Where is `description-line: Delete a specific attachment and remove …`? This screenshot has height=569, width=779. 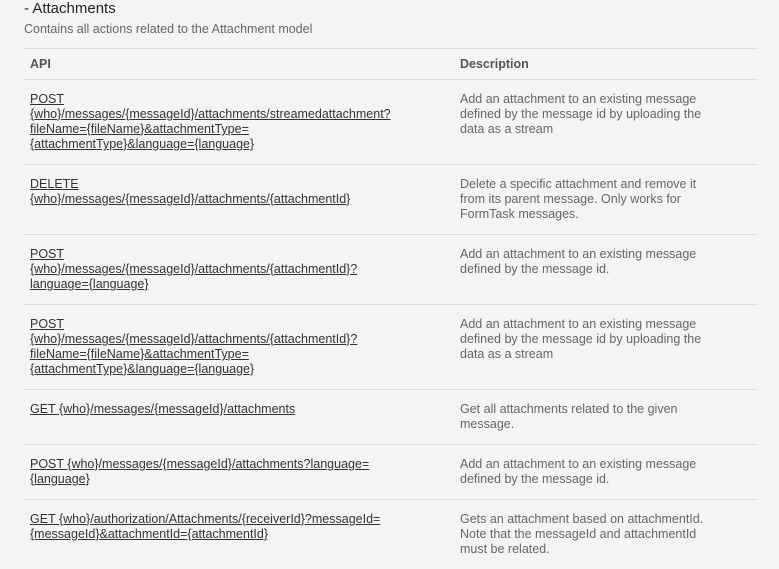 description-line: Delete a specific attachment and remove … is located at coordinates (578, 184).